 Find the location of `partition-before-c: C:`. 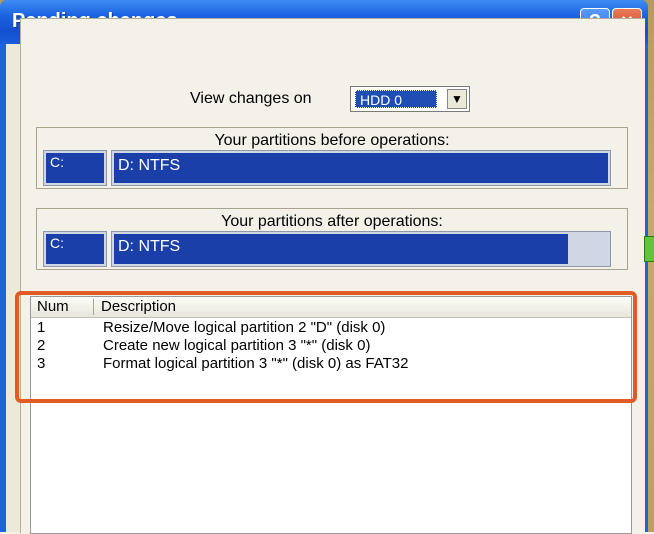

partition-before-c: C: is located at coordinates (75, 168).